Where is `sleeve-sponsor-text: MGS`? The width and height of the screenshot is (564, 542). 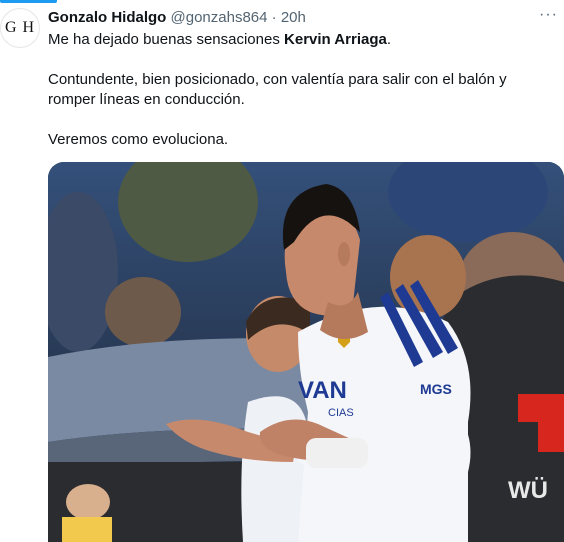 sleeve-sponsor-text: MGS is located at coordinates (436, 389).